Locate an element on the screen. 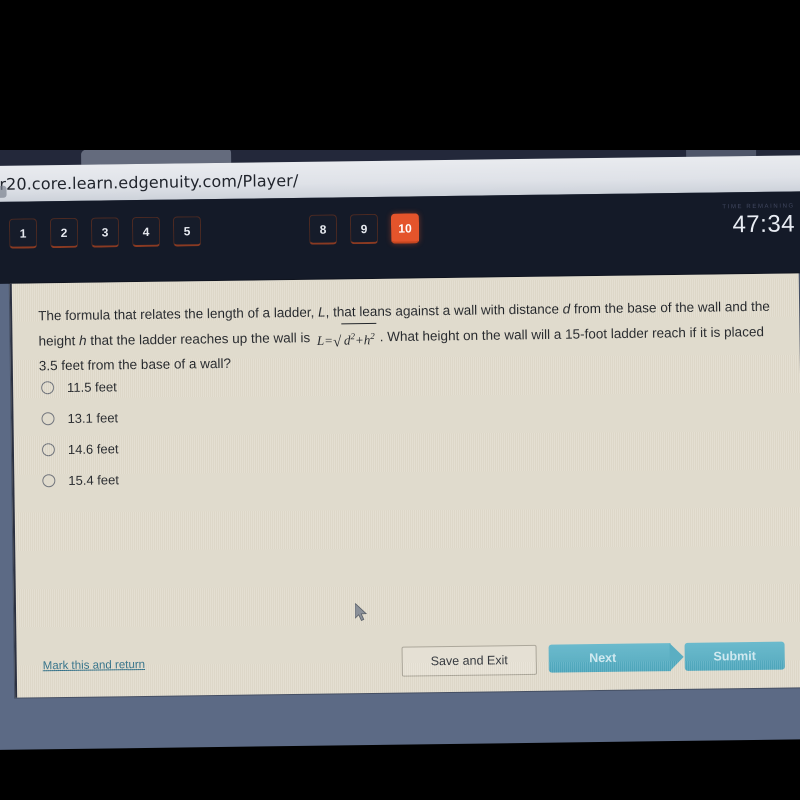 The height and width of the screenshot is (800, 800). save-and-exit-button: Save and Exit is located at coordinates (469, 660).